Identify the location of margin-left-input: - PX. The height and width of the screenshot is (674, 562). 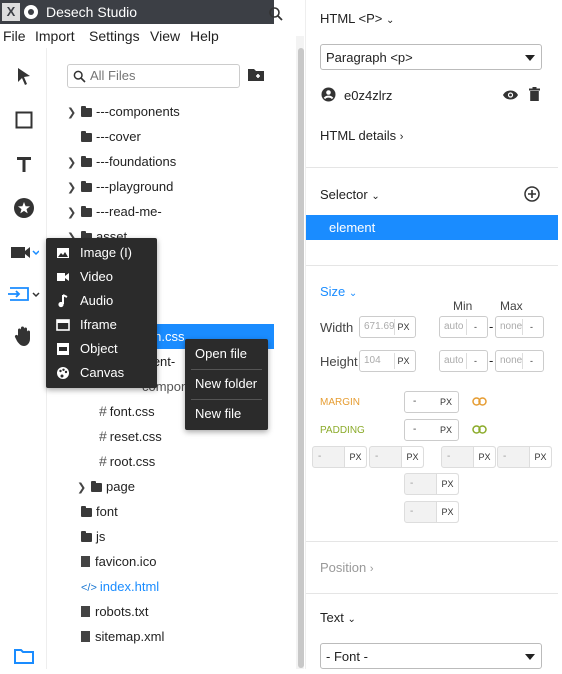
(339, 457).